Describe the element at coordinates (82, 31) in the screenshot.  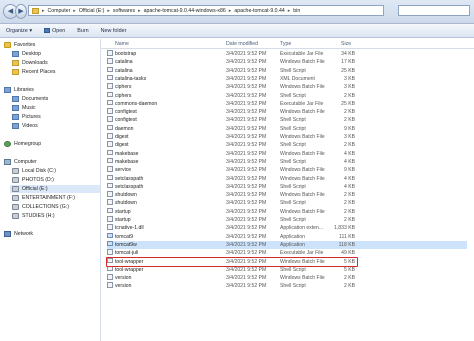
I see `burn-button: Burn` at that location.